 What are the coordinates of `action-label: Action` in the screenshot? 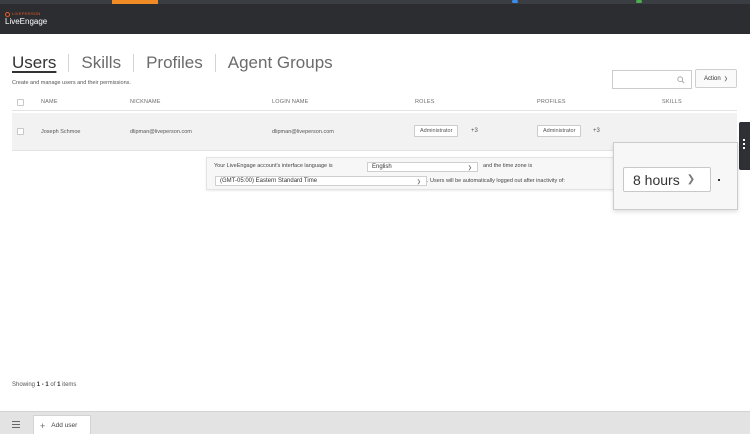 It's located at (712, 78).